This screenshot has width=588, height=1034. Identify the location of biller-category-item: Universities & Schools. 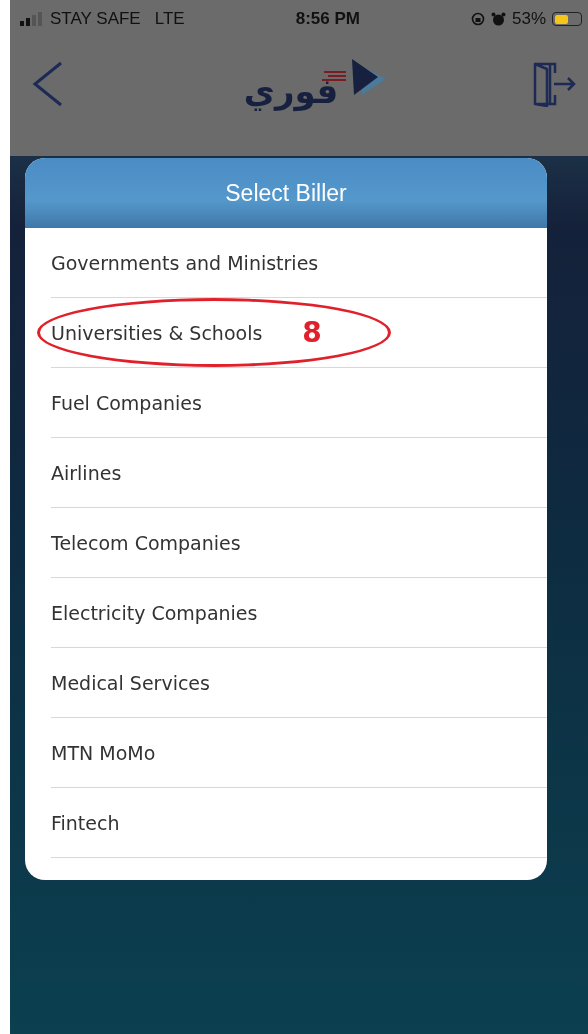
(157, 332).